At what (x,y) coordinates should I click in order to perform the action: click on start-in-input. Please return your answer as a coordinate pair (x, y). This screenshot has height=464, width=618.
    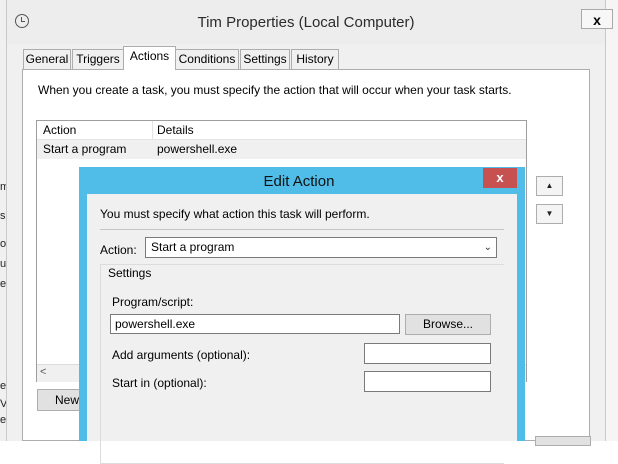
    Looking at the image, I should click on (427, 381).